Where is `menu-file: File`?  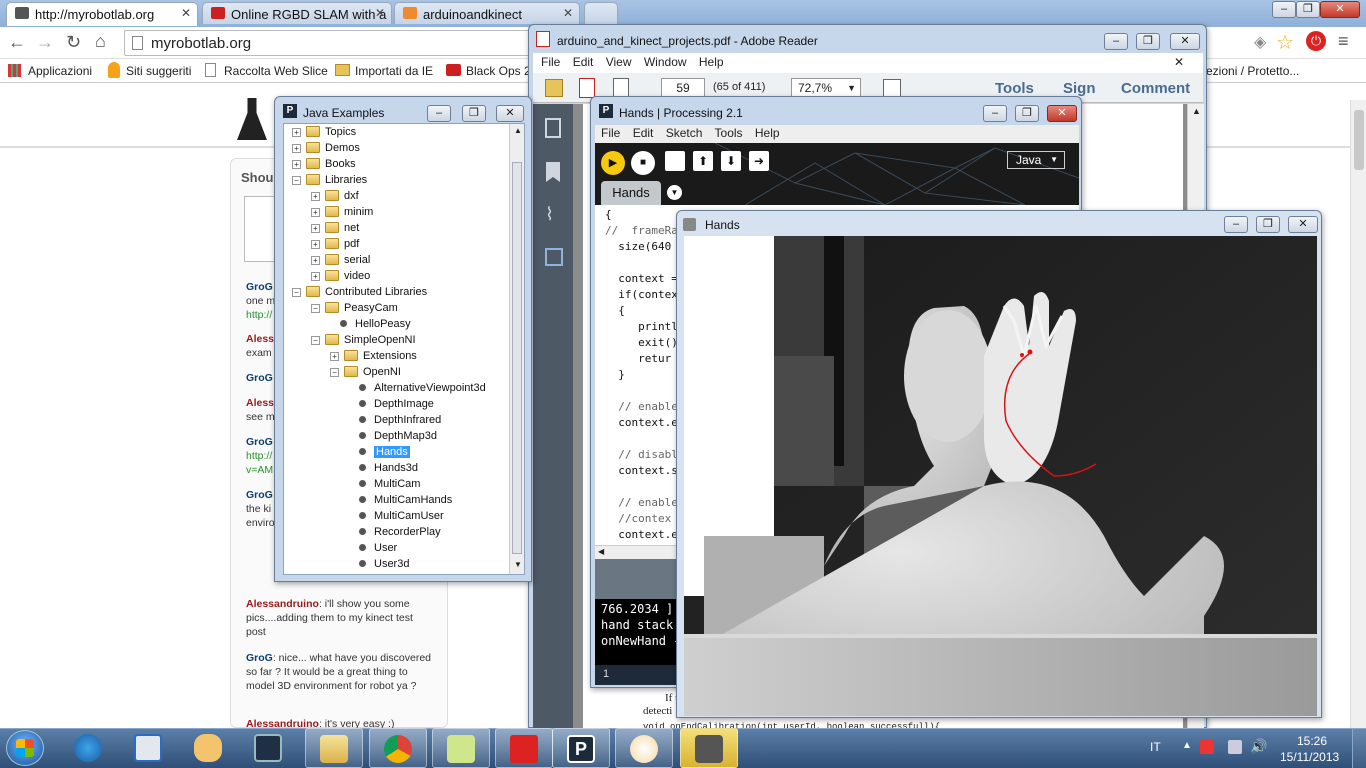
menu-file: File is located at coordinates (610, 133).